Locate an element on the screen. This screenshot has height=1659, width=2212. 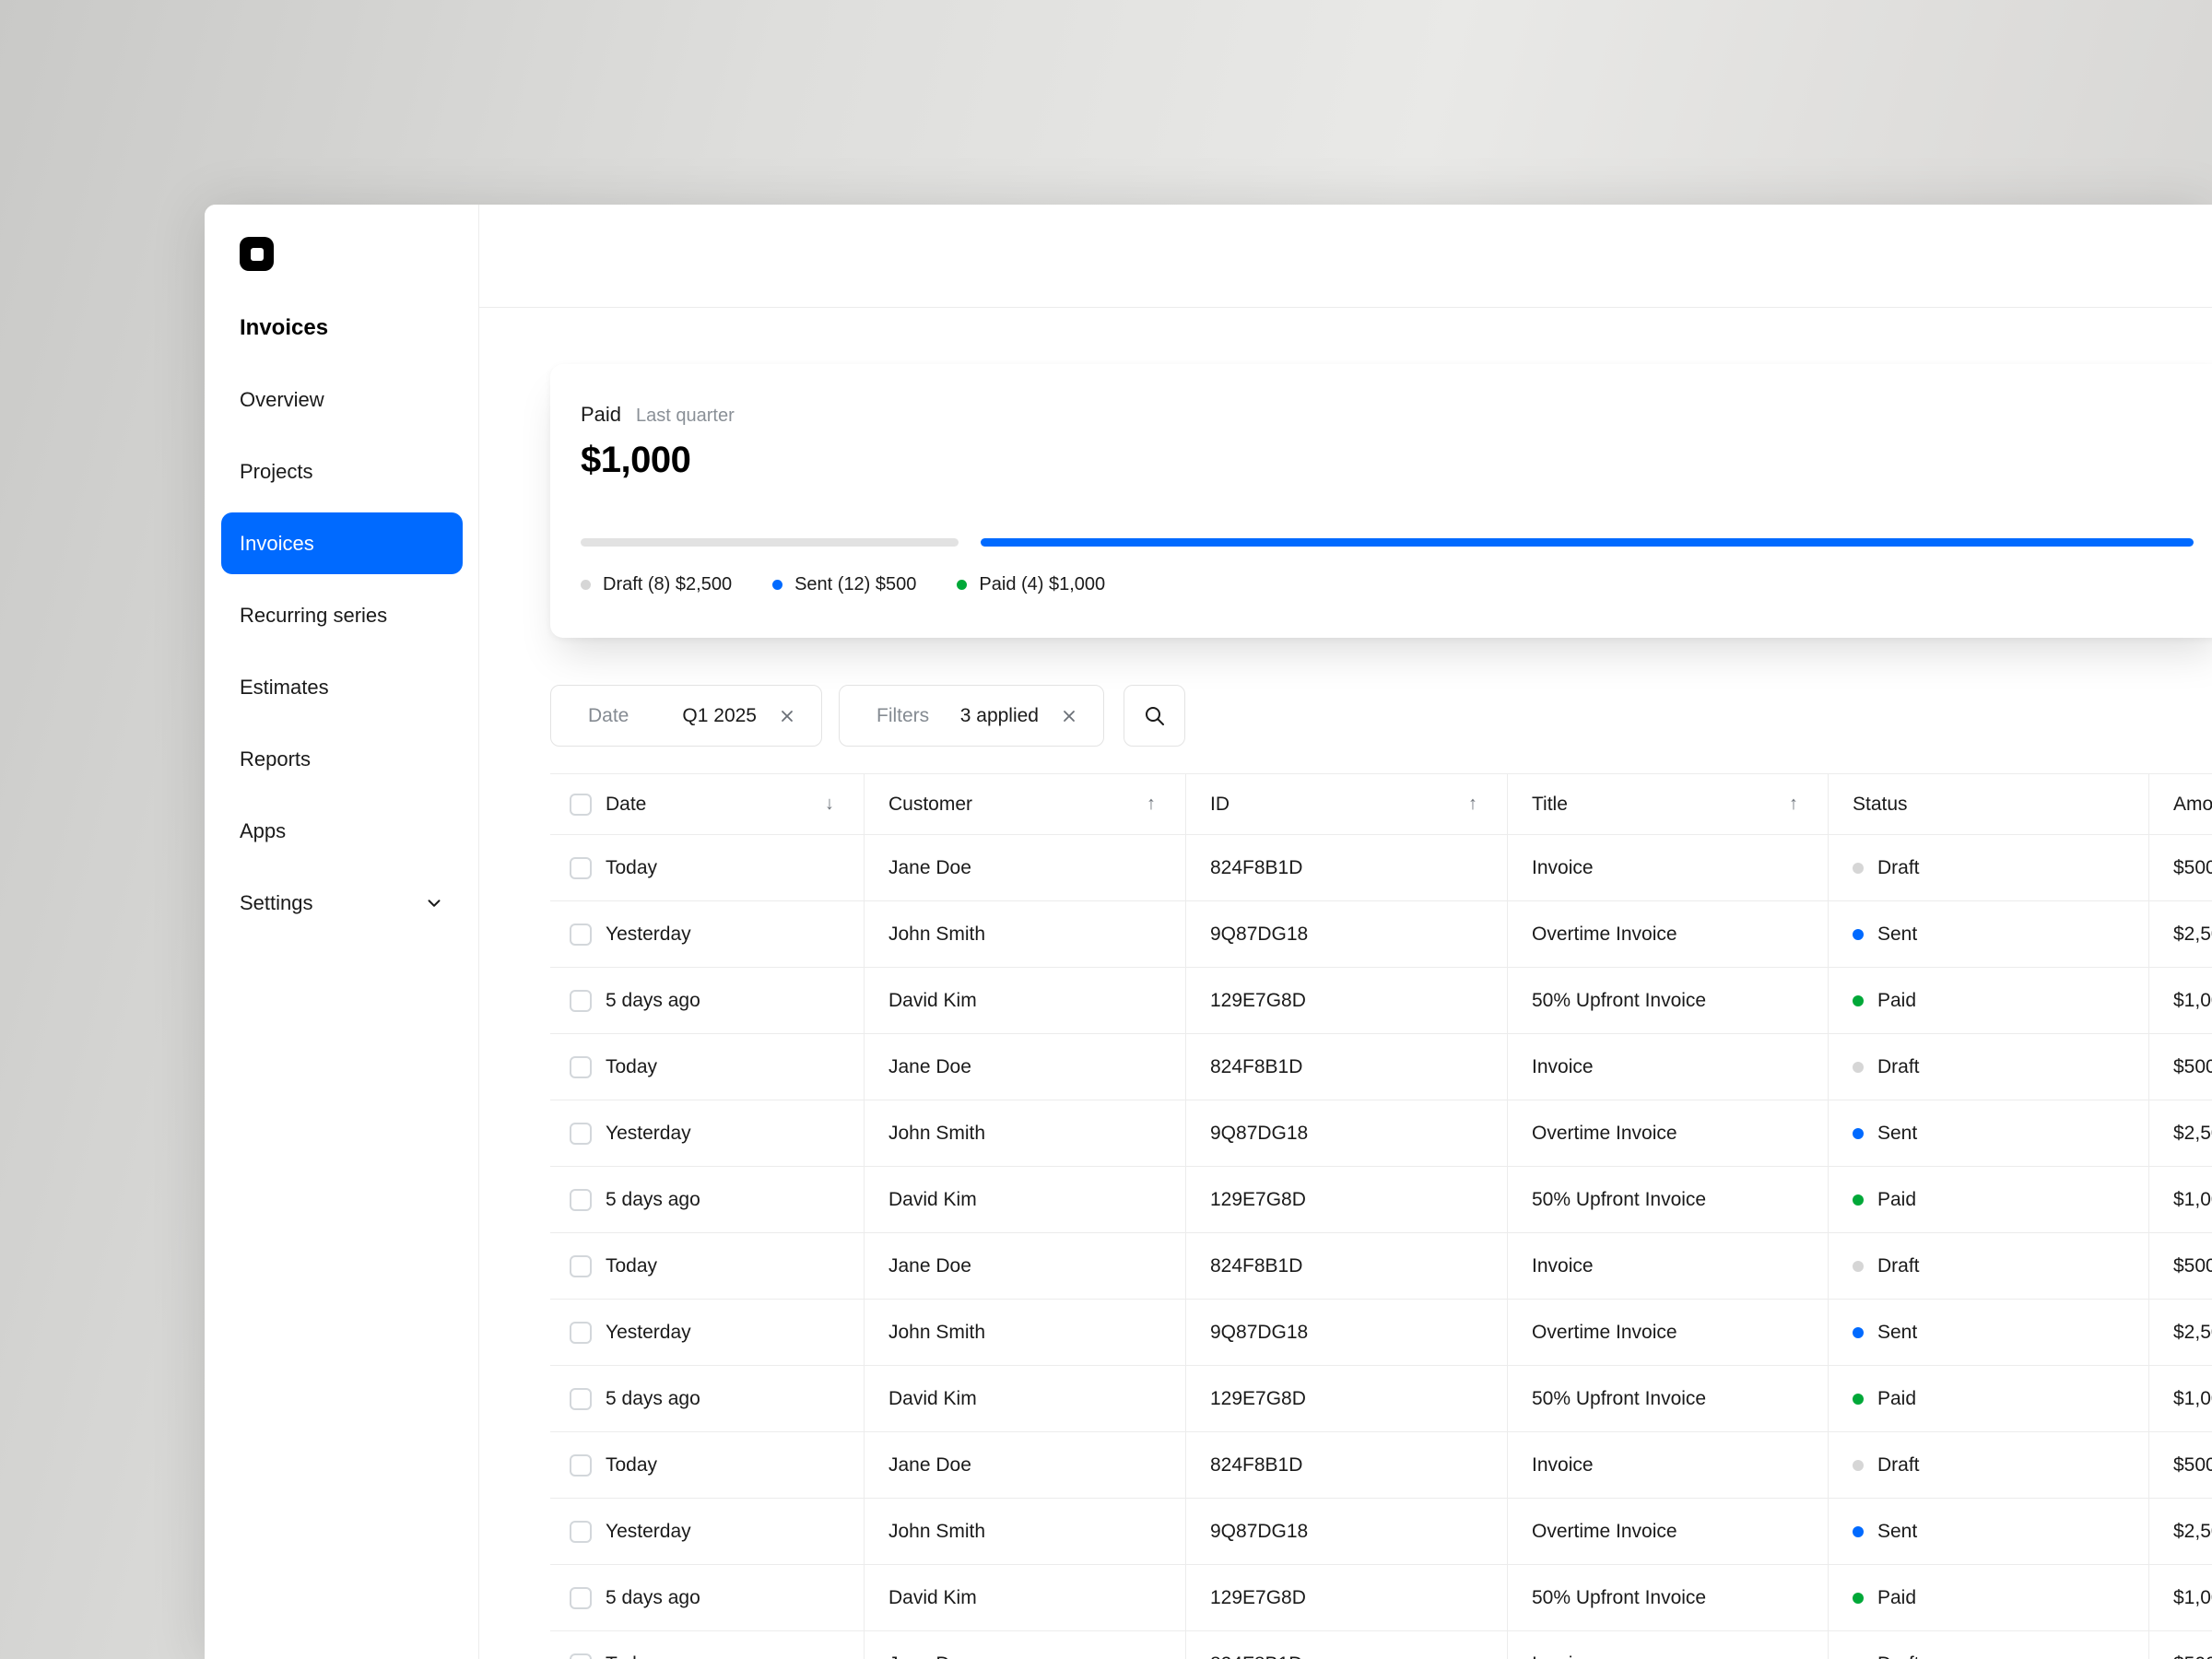
sidebar-item-projects: Projects is located at coordinates (342, 471).